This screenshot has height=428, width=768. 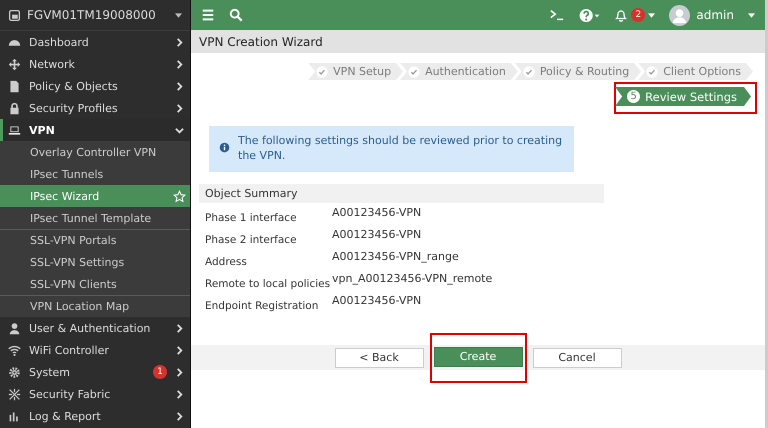 I want to click on sidebar-item: Security Profiles, so click(x=95, y=108).